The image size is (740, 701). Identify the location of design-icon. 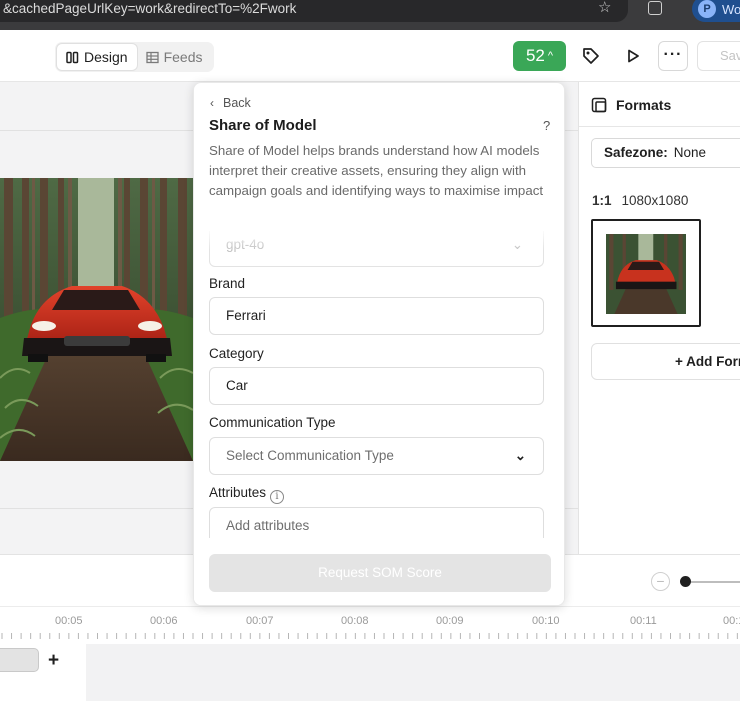
(72, 57).